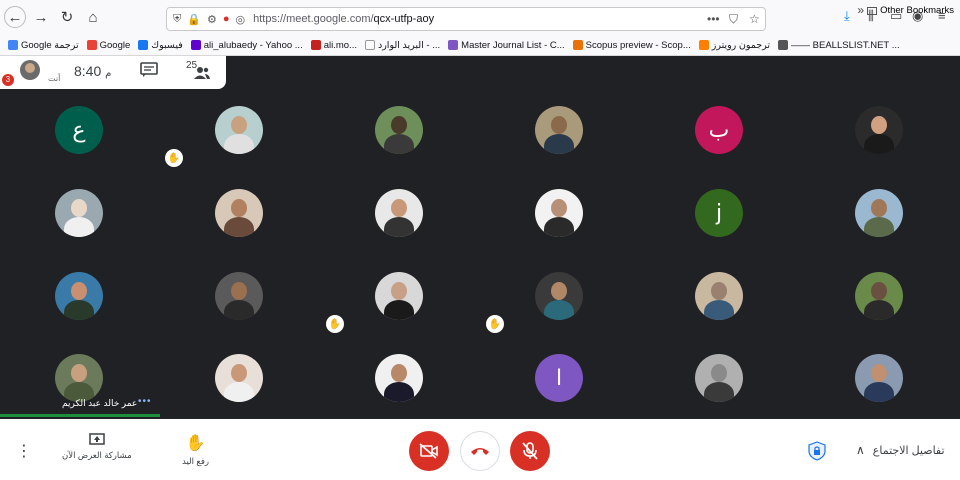 The width and height of the screenshot is (960, 480). I want to click on active-speaker-name: عمر خالد عبد الكريم, so click(100, 403).